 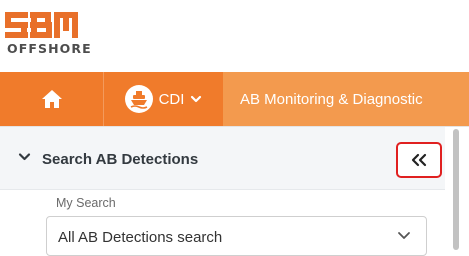 What do you see at coordinates (331, 99) in the screenshot?
I see `active-tab-label: AB Monitoring & Diagnostic` at bounding box center [331, 99].